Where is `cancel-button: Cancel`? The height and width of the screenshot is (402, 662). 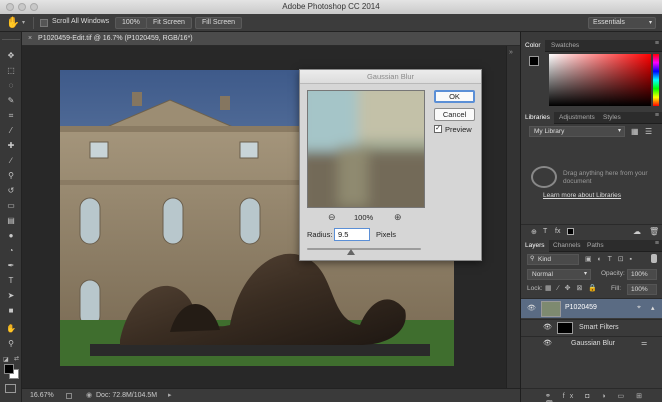 cancel-button: Cancel is located at coordinates (454, 114).